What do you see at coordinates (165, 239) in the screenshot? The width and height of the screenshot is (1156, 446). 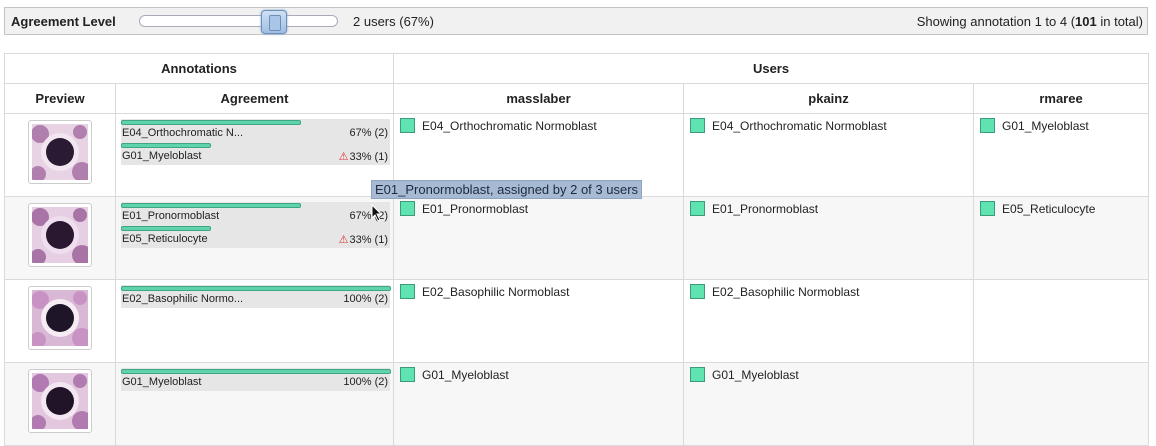 I see `agreement-term-label: E05_Reticulocyte` at bounding box center [165, 239].